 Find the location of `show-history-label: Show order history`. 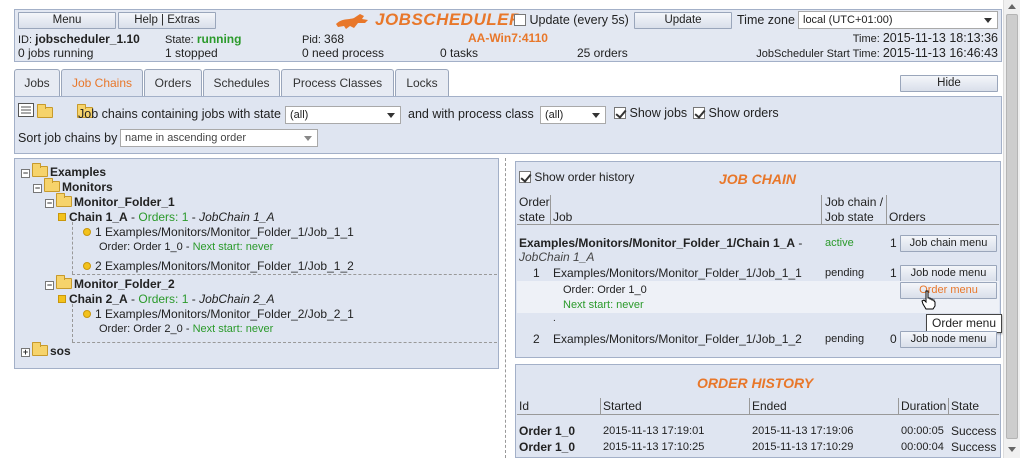

show-history-label: Show order history is located at coordinates (584, 177).